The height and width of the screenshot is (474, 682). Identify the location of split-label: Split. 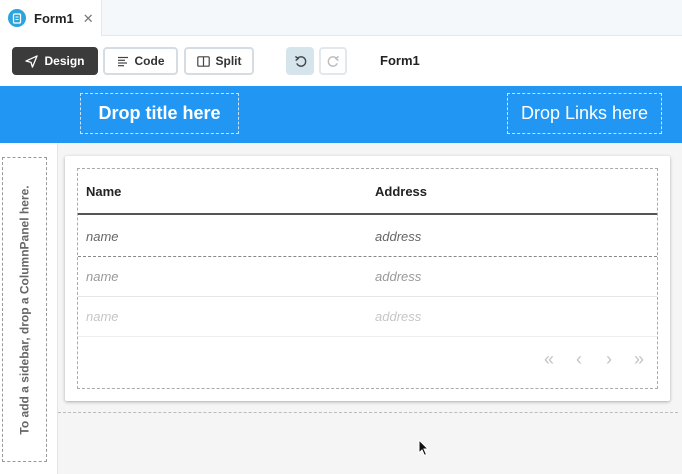
(228, 61).